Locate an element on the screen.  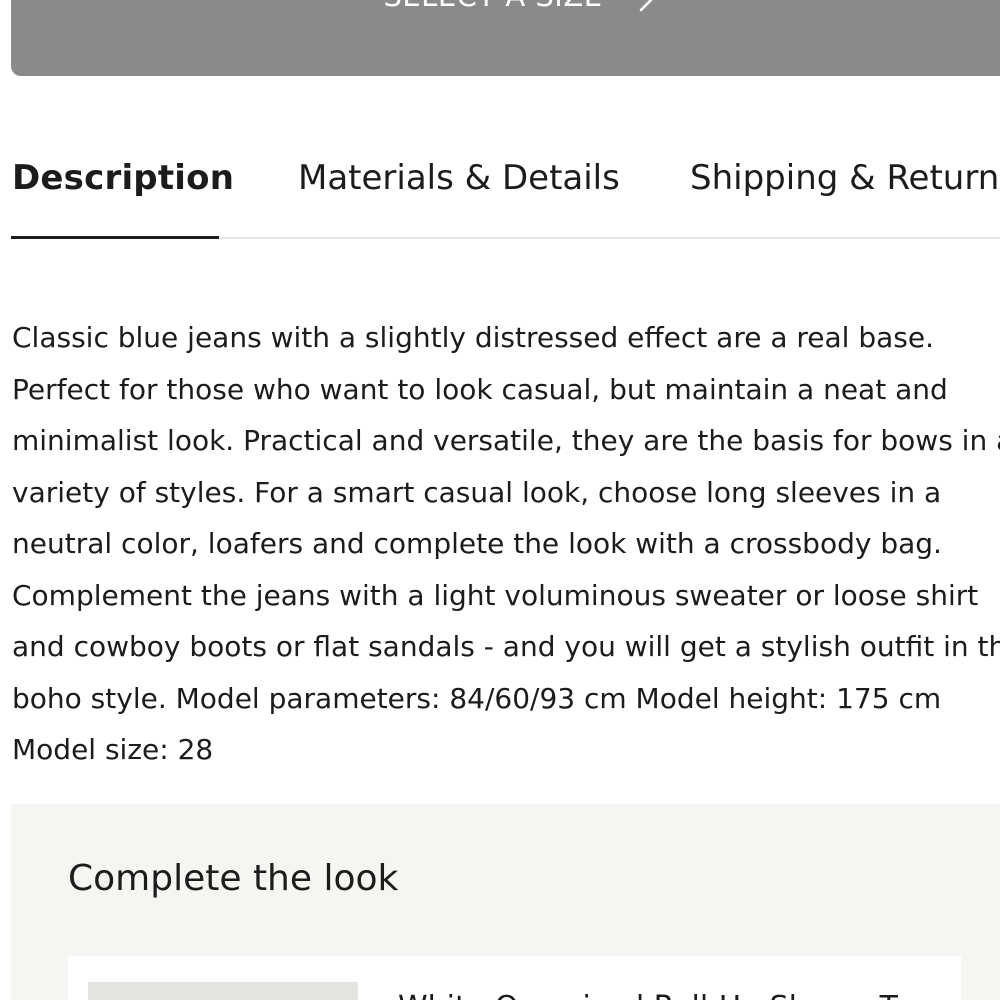
look-product-image is located at coordinates (223, 991).